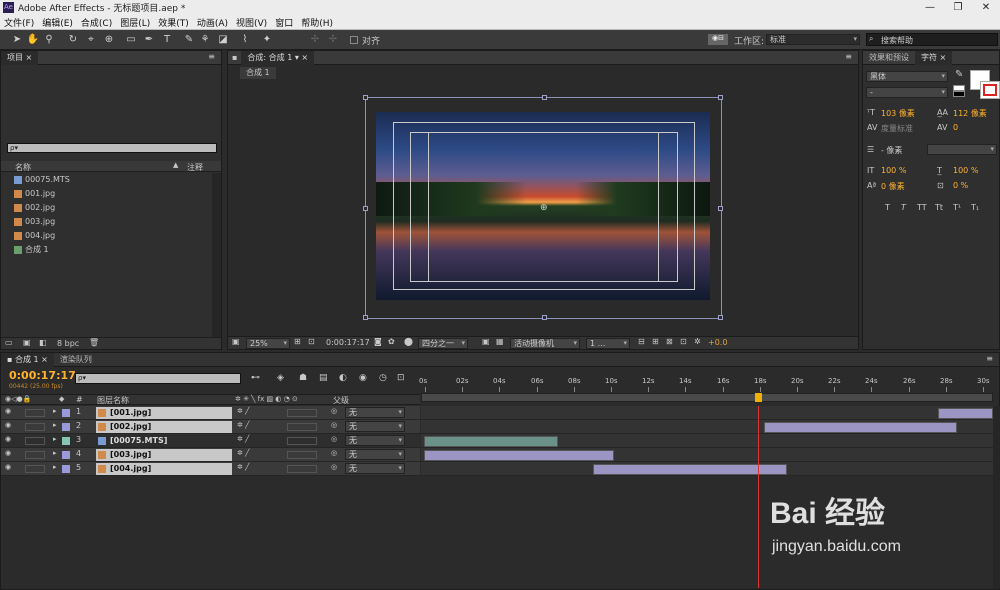 Image resolution: width=1000 pixels, height=590 pixels. Describe the element at coordinates (443, 343) in the screenshot. I see `resolution-dropdown: 四分之一` at that location.